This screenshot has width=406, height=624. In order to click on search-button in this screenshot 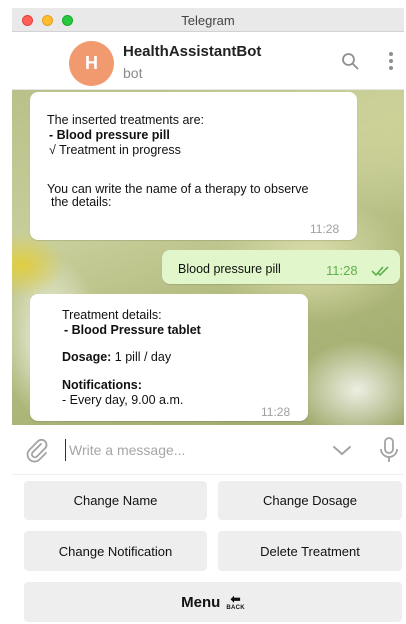, I will do `click(350, 61)`.